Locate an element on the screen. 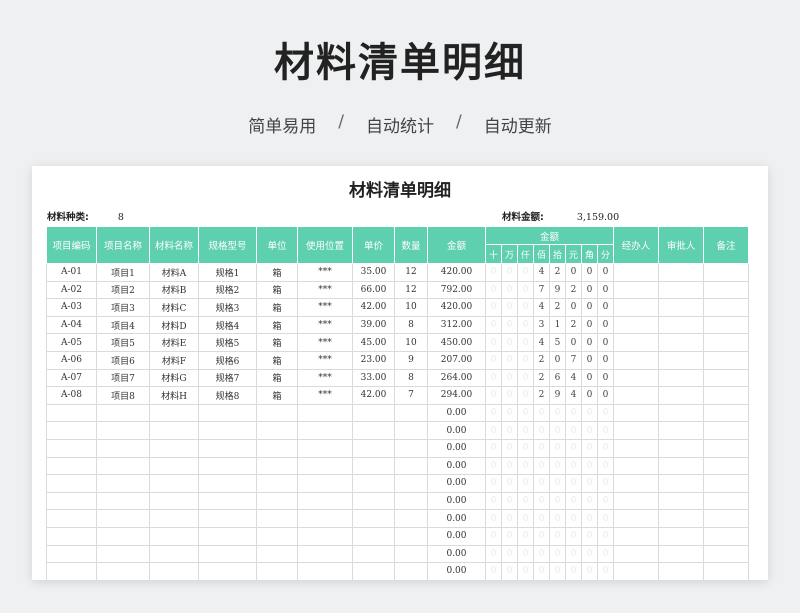 The height and width of the screenshot is (613, 800). cell-project: 项目6 is located at coordinates (123, 360).